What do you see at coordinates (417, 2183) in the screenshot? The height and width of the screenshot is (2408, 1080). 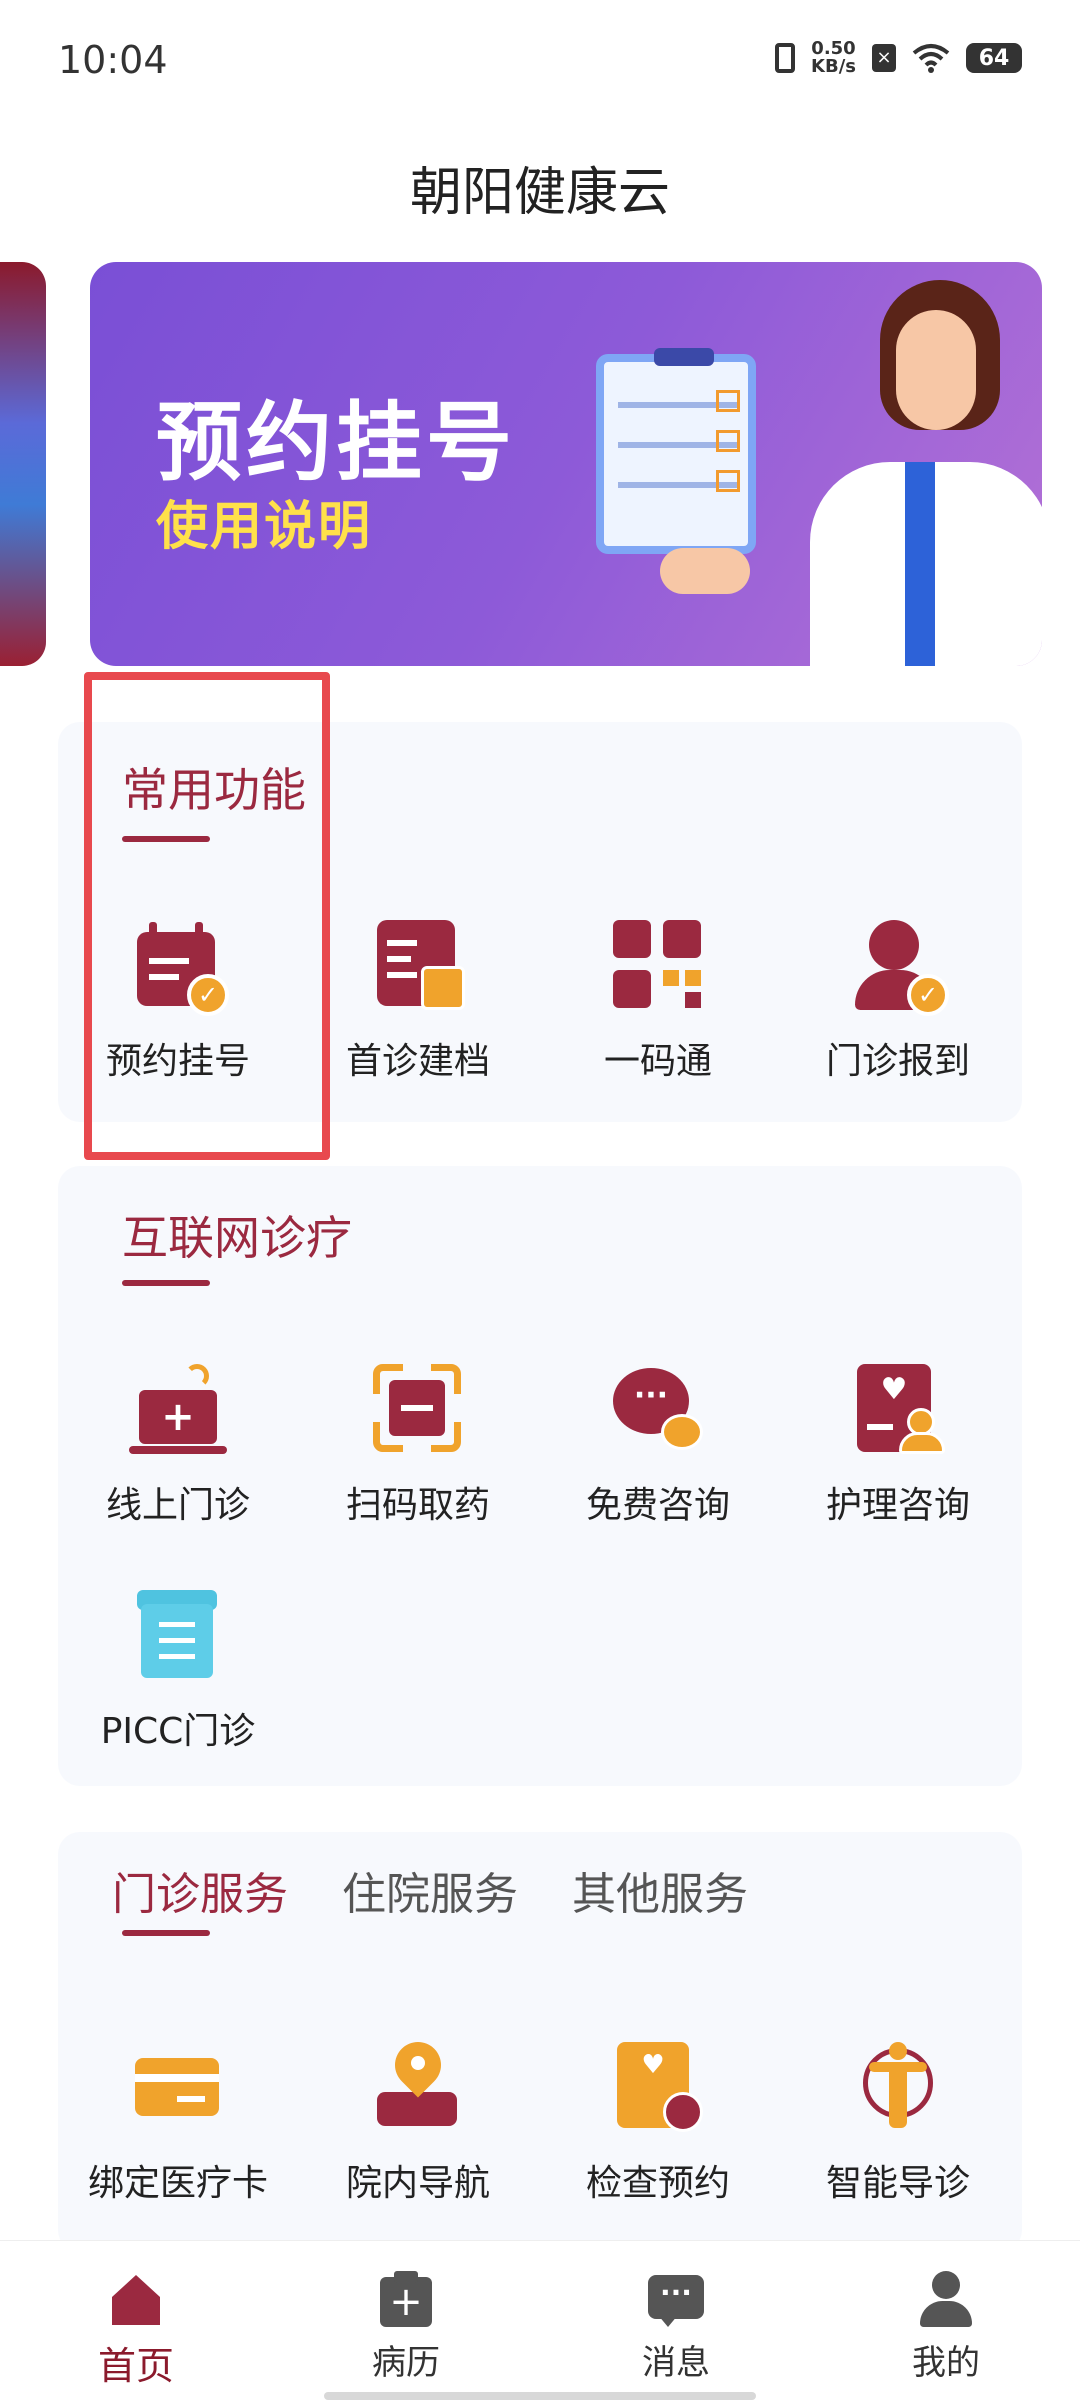 I see `grid-item-label: 院内导航` at bounding box center [417, 2183].